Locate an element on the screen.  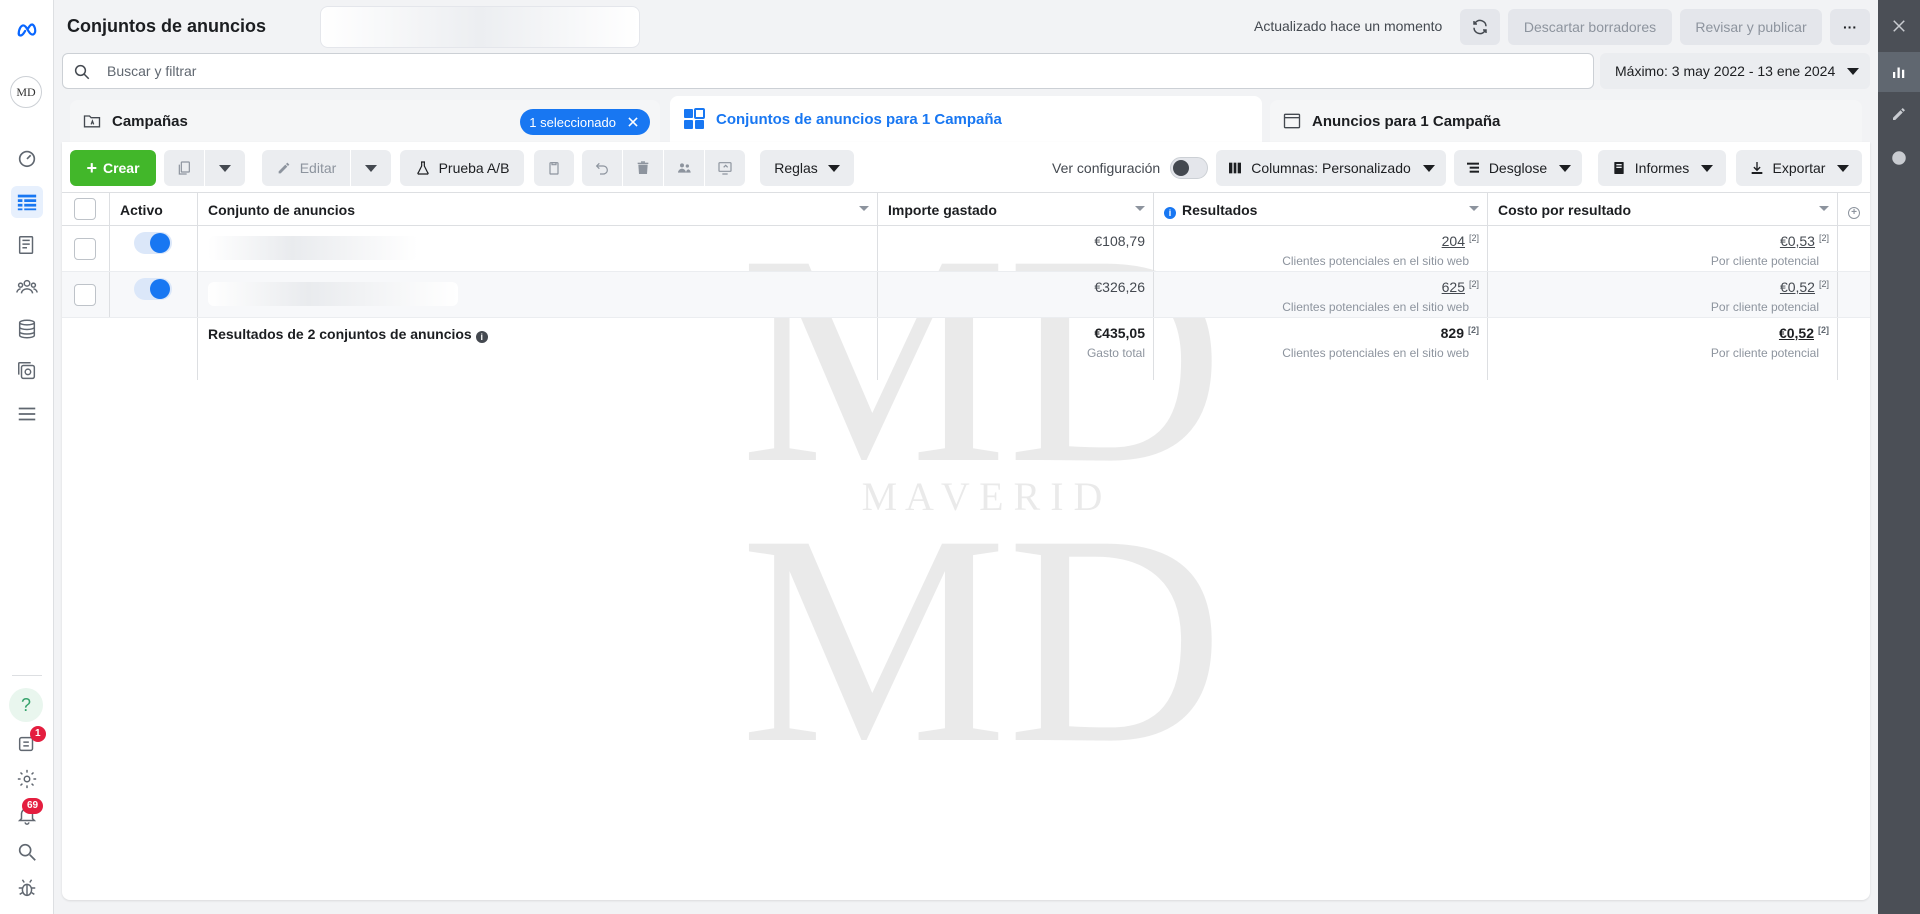
campaign-name-field is located at coordinates (480, 27).